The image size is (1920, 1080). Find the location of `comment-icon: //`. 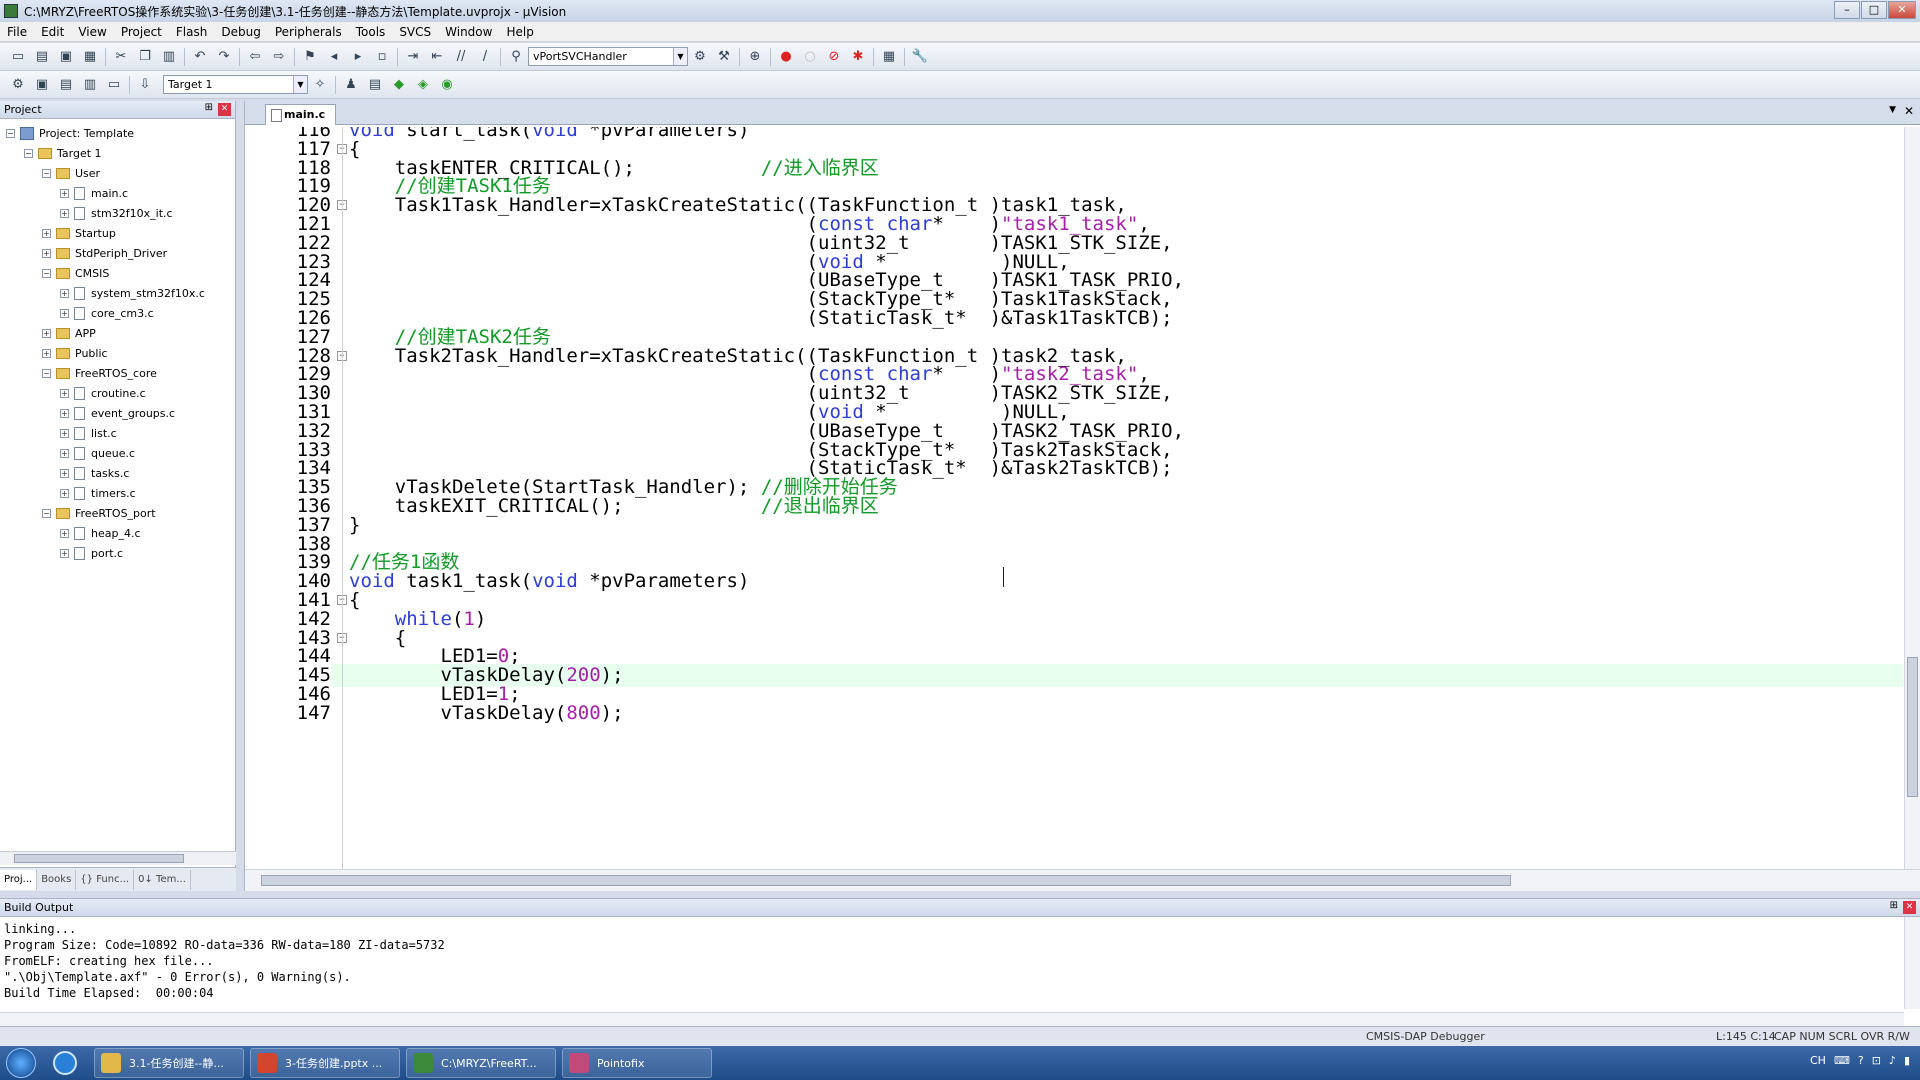

comment-icon: // is located at coordinates (461, 57).